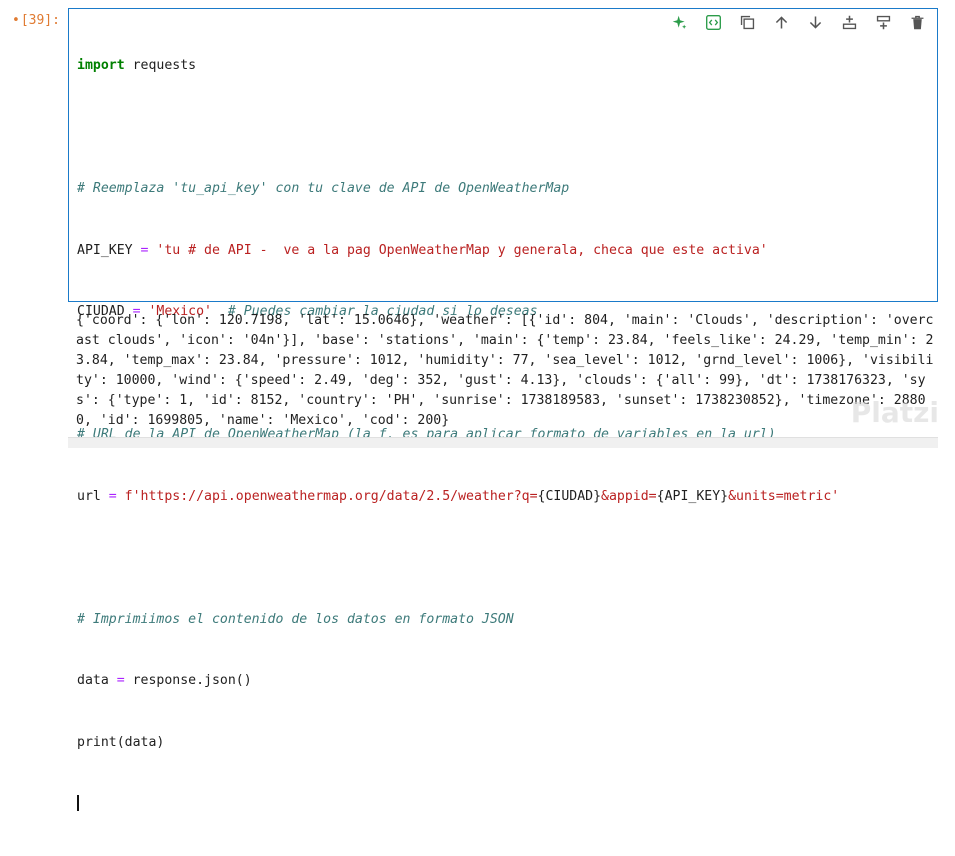 The width and height of the screenshot is (955, 856). What do you see at coordinates (503, 66) in the screenshot?
I see `code-line: import requests` at bounding box center [503, 66].